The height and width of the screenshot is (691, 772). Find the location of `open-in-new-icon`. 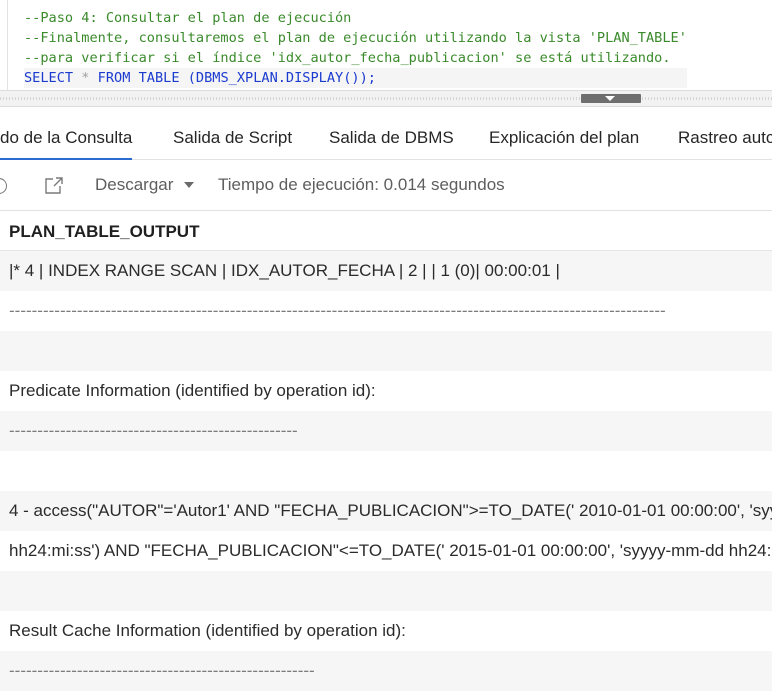

open-in-new-icon is located at coordinates (54, 186).